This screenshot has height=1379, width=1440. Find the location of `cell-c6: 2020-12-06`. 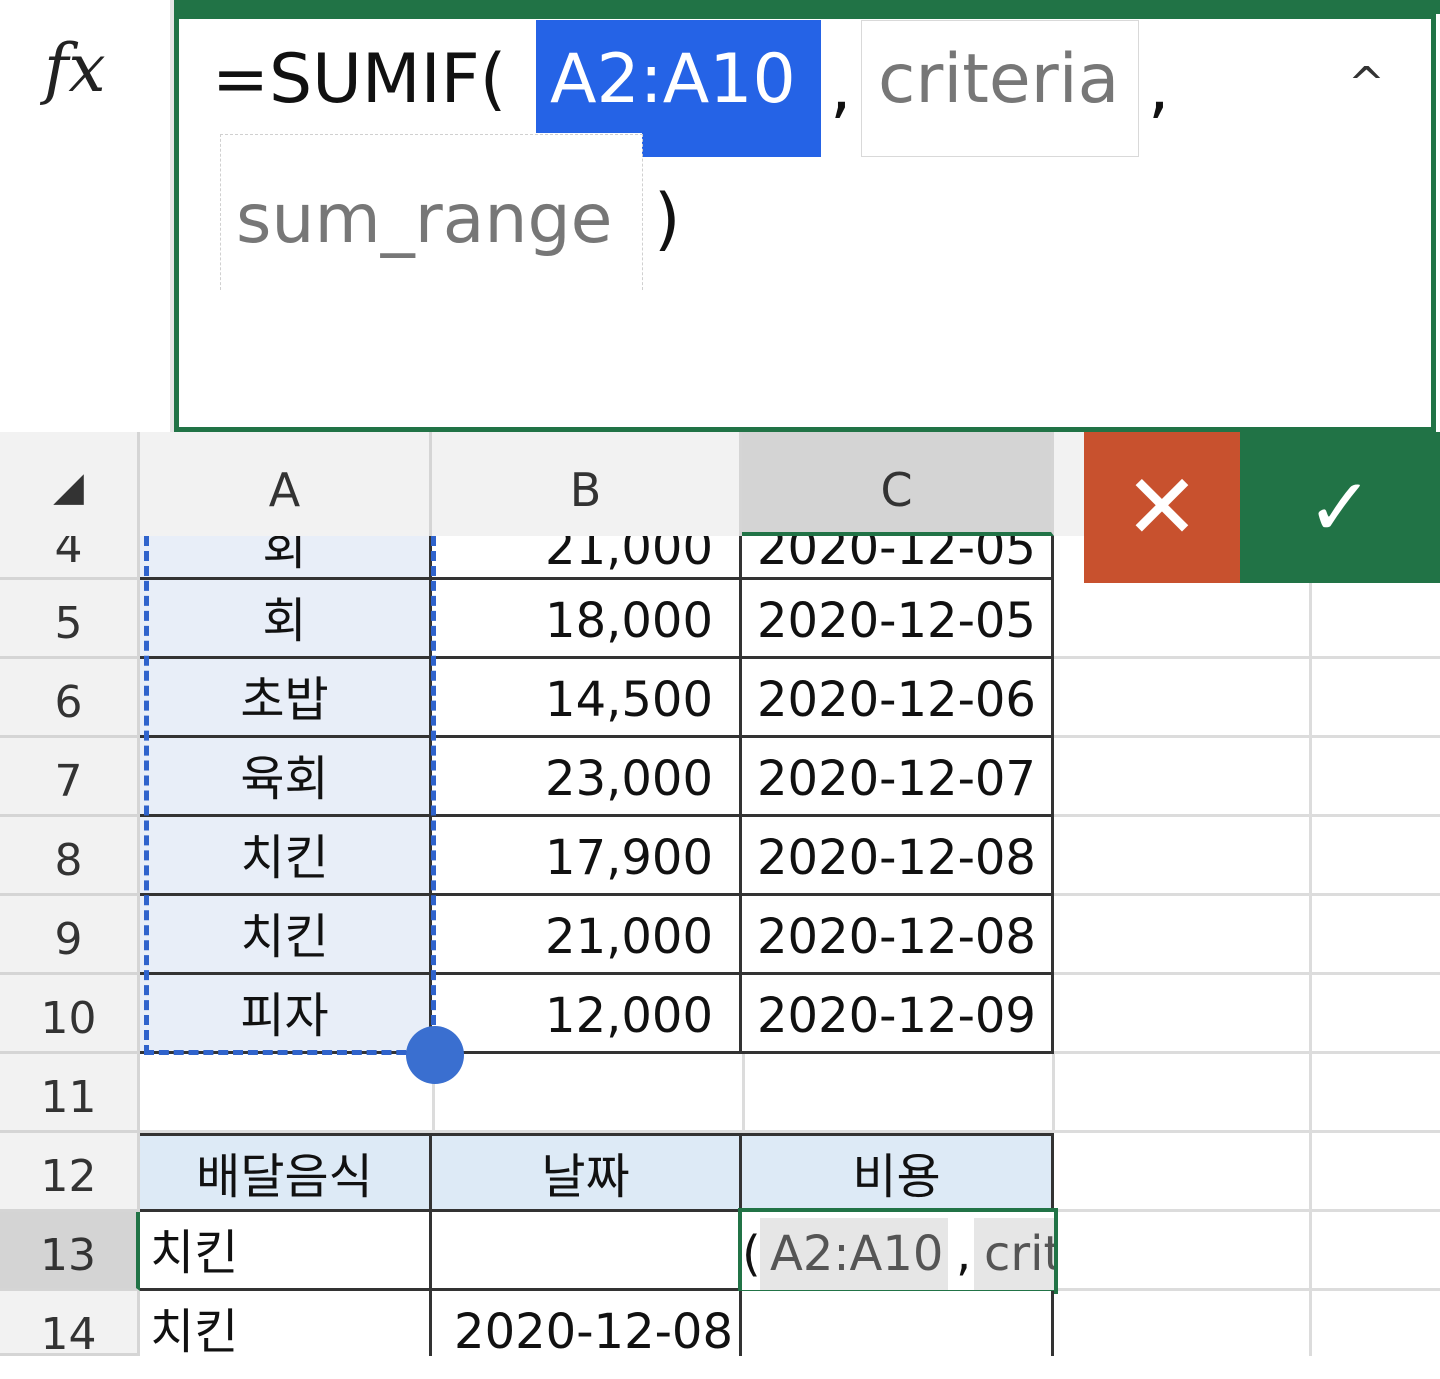

cell-c6: 2020-12-06 is located at coordinates (898, 698).